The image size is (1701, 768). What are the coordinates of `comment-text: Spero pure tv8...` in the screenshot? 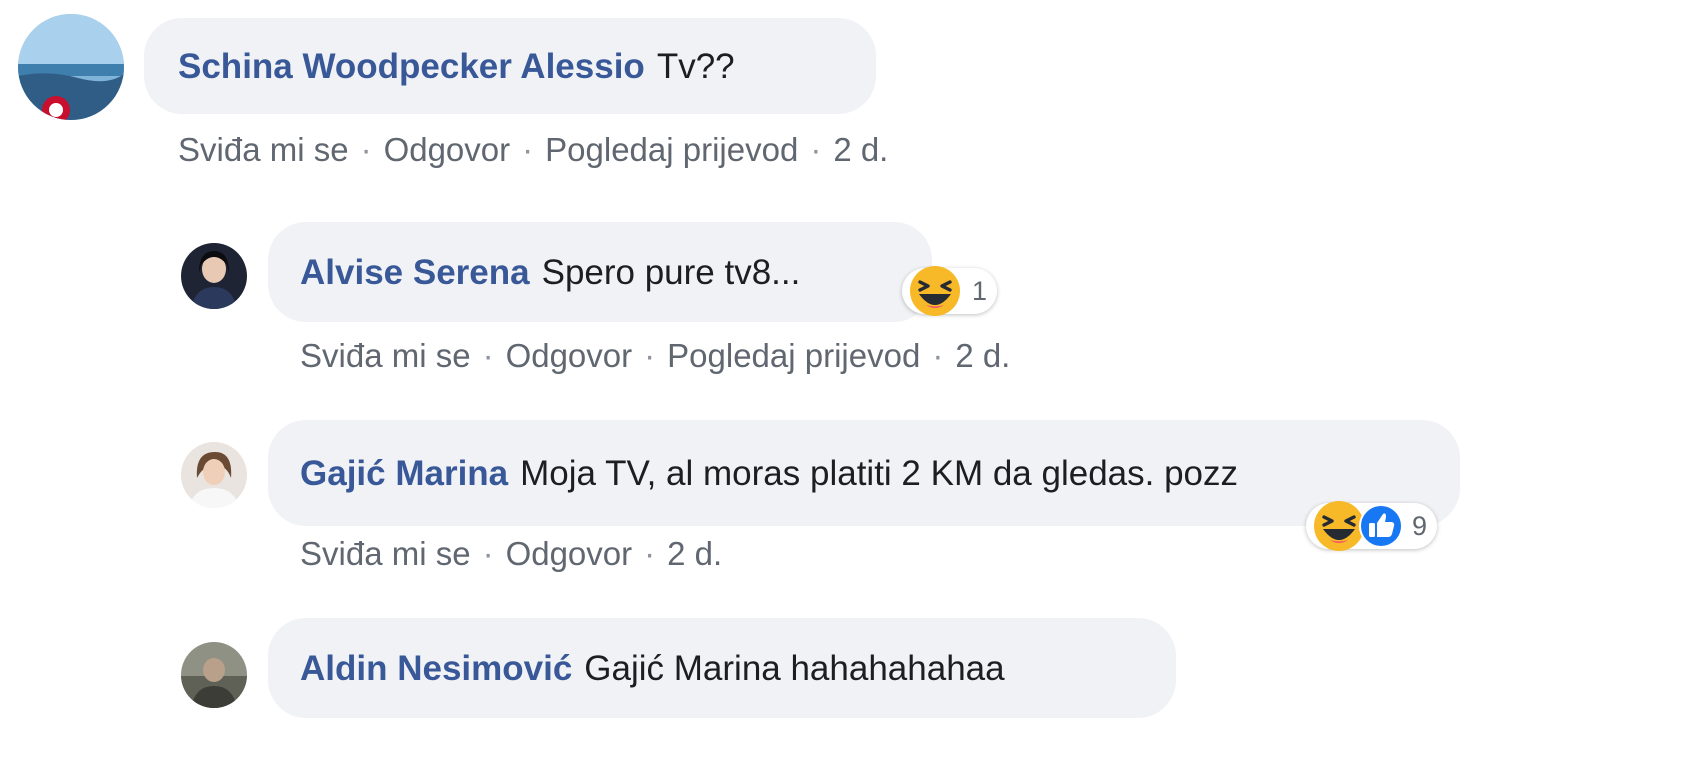 It's located at (671, 272).